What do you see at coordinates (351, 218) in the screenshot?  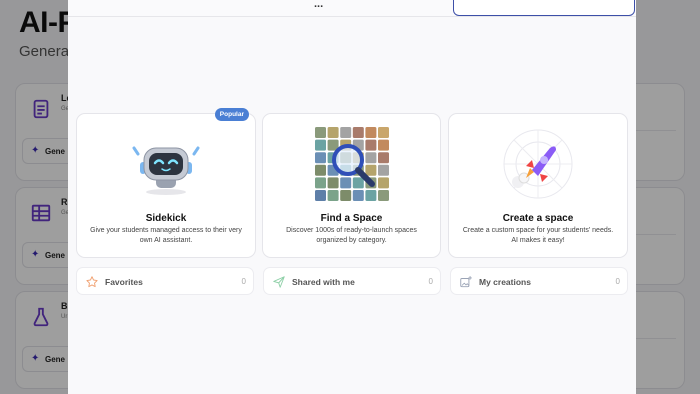 I see `option-title: Find a Space` at bounding box center [351, 218].